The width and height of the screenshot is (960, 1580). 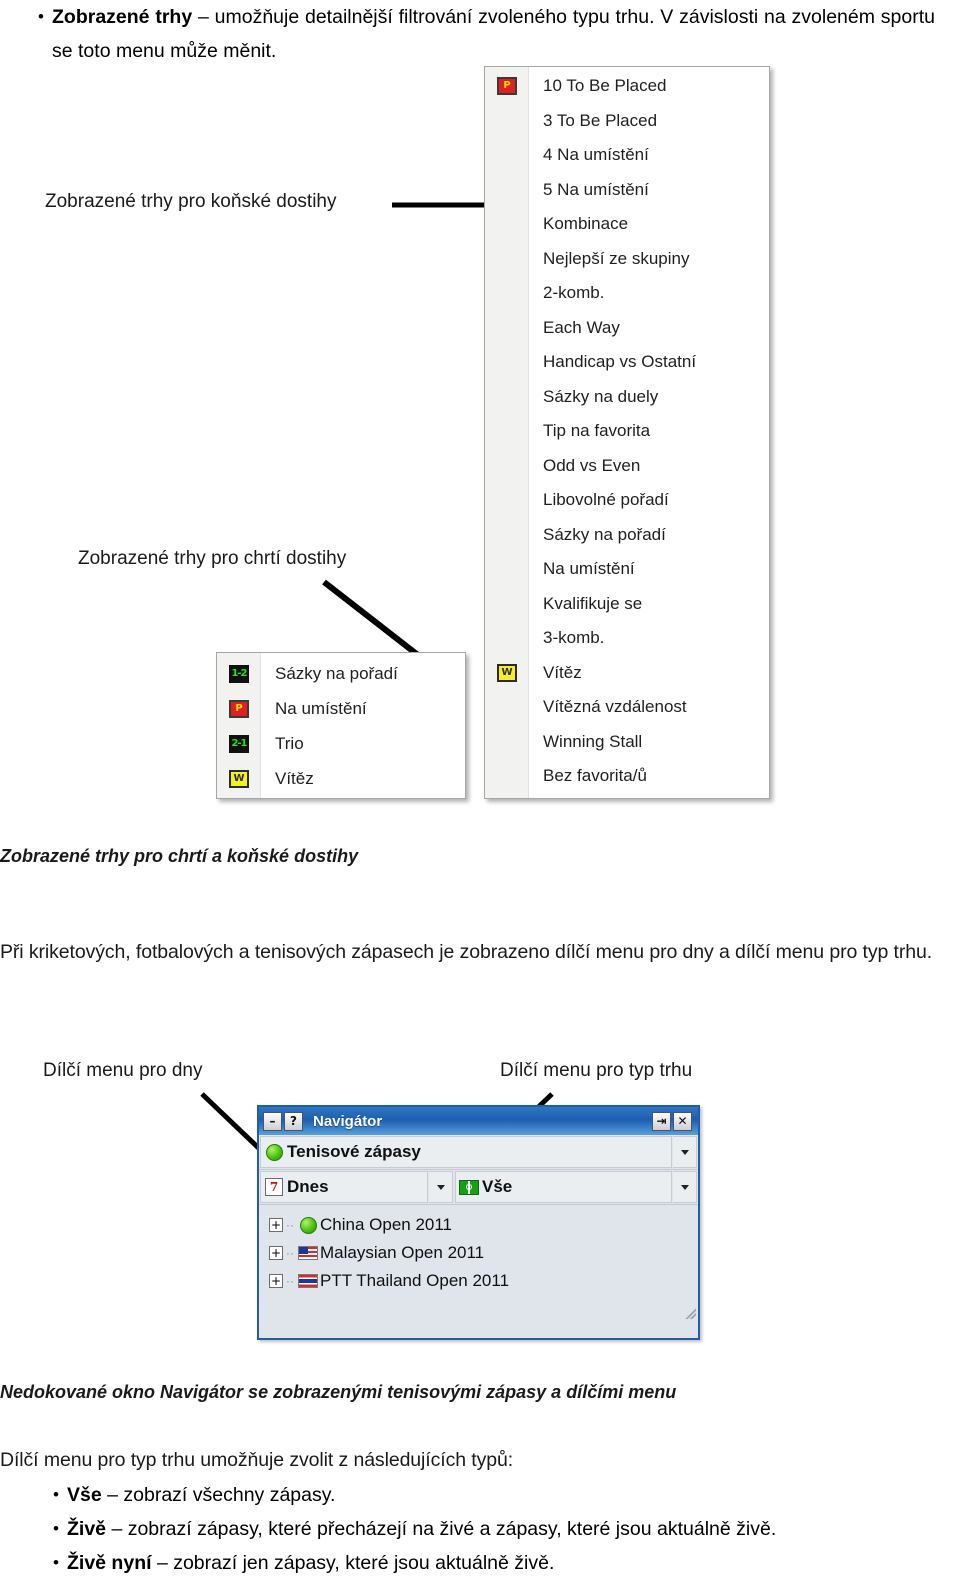 What do you see at coordinates (682, 1121) in the screenshot?
I see `close-icon: ✕` at bounding box center [682, 1121].